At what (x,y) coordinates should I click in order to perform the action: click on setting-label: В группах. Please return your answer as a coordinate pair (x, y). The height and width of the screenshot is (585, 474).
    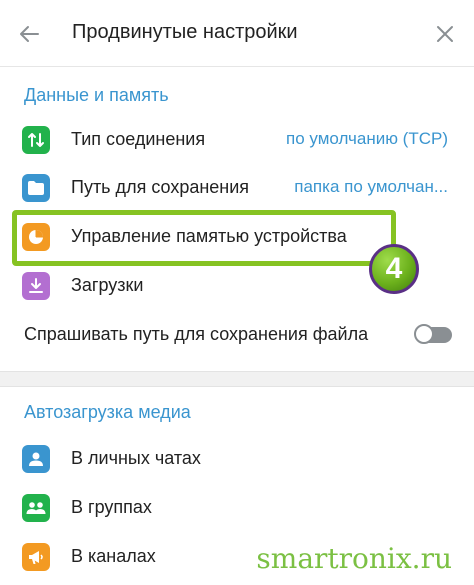
    Looking at the image, I should click on (111, 507).